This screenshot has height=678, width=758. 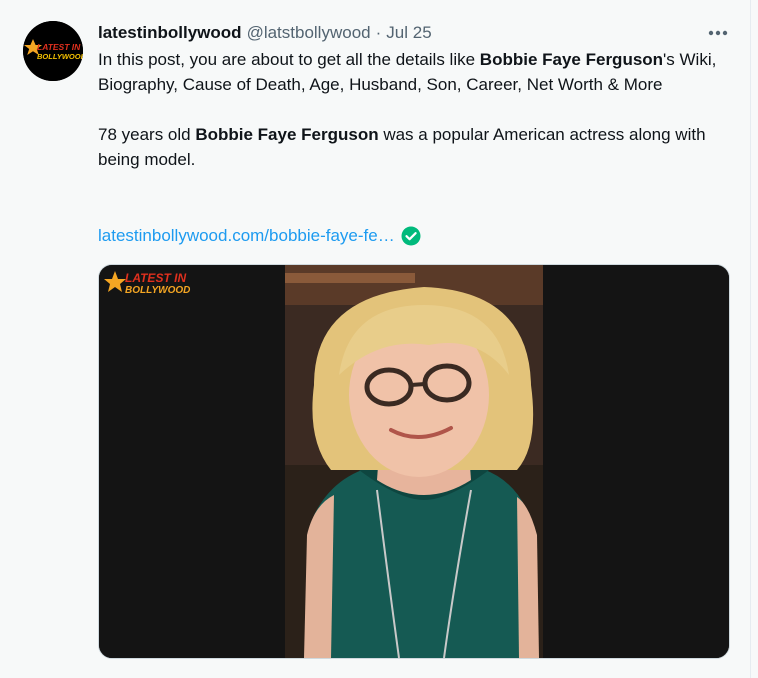 What do you see at coordinates (157, 290) in the screenshot?
I see `watermark-line2: BOLLYWOOD` at bounding box center [157, 290].